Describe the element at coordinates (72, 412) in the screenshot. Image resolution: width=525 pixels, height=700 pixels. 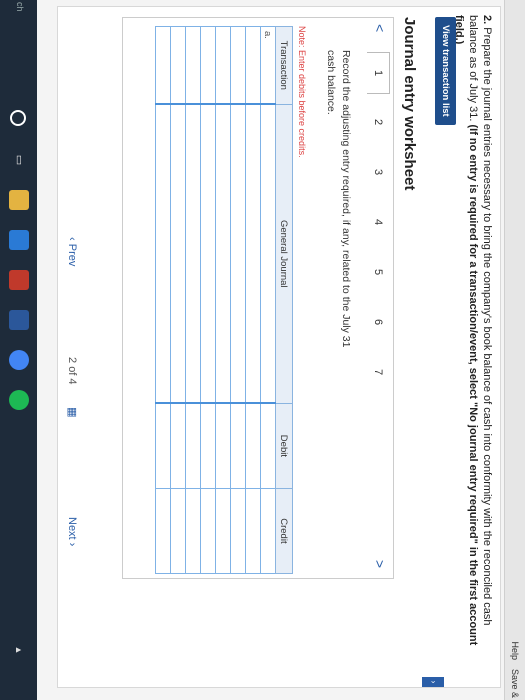
I see `grid-icon: ▦` at that location.